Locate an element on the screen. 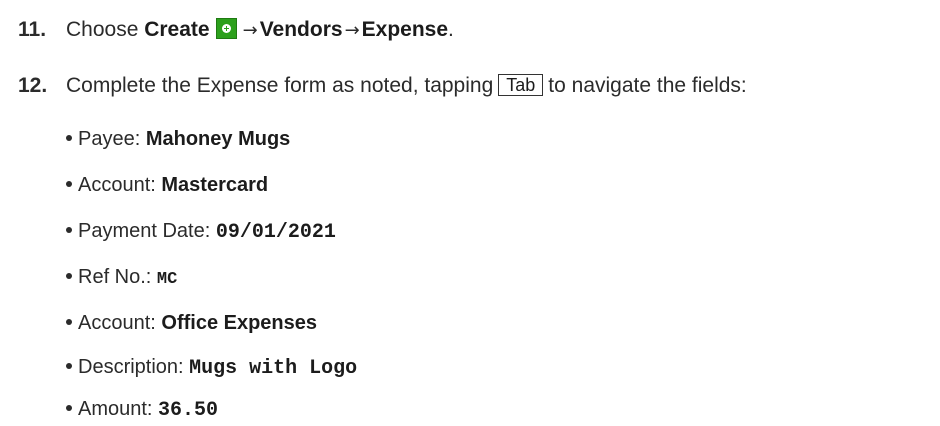 This screenshot has height=426, width=940. list-item-expense-account: Account: Office Expenses is located at coordinates (191, 323).